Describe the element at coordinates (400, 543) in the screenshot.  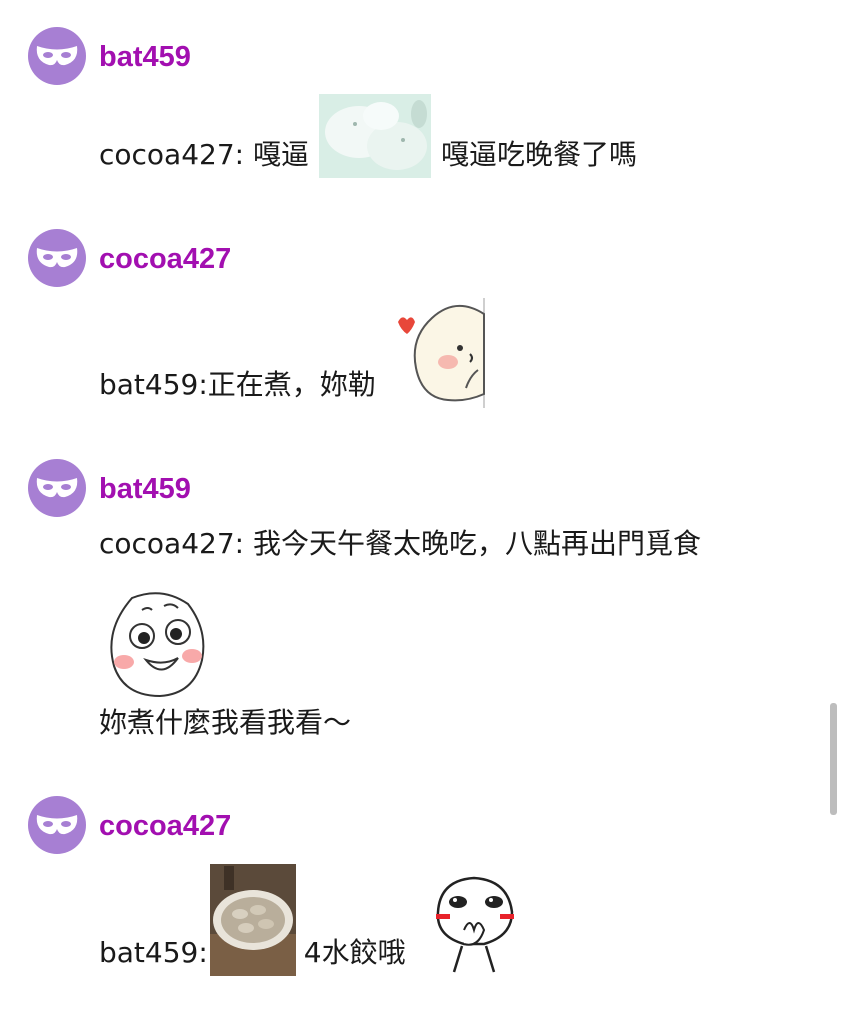
I see `message-text: cocoa427: 我今天午餐太晚吃，八點再出門覓食` at that location.